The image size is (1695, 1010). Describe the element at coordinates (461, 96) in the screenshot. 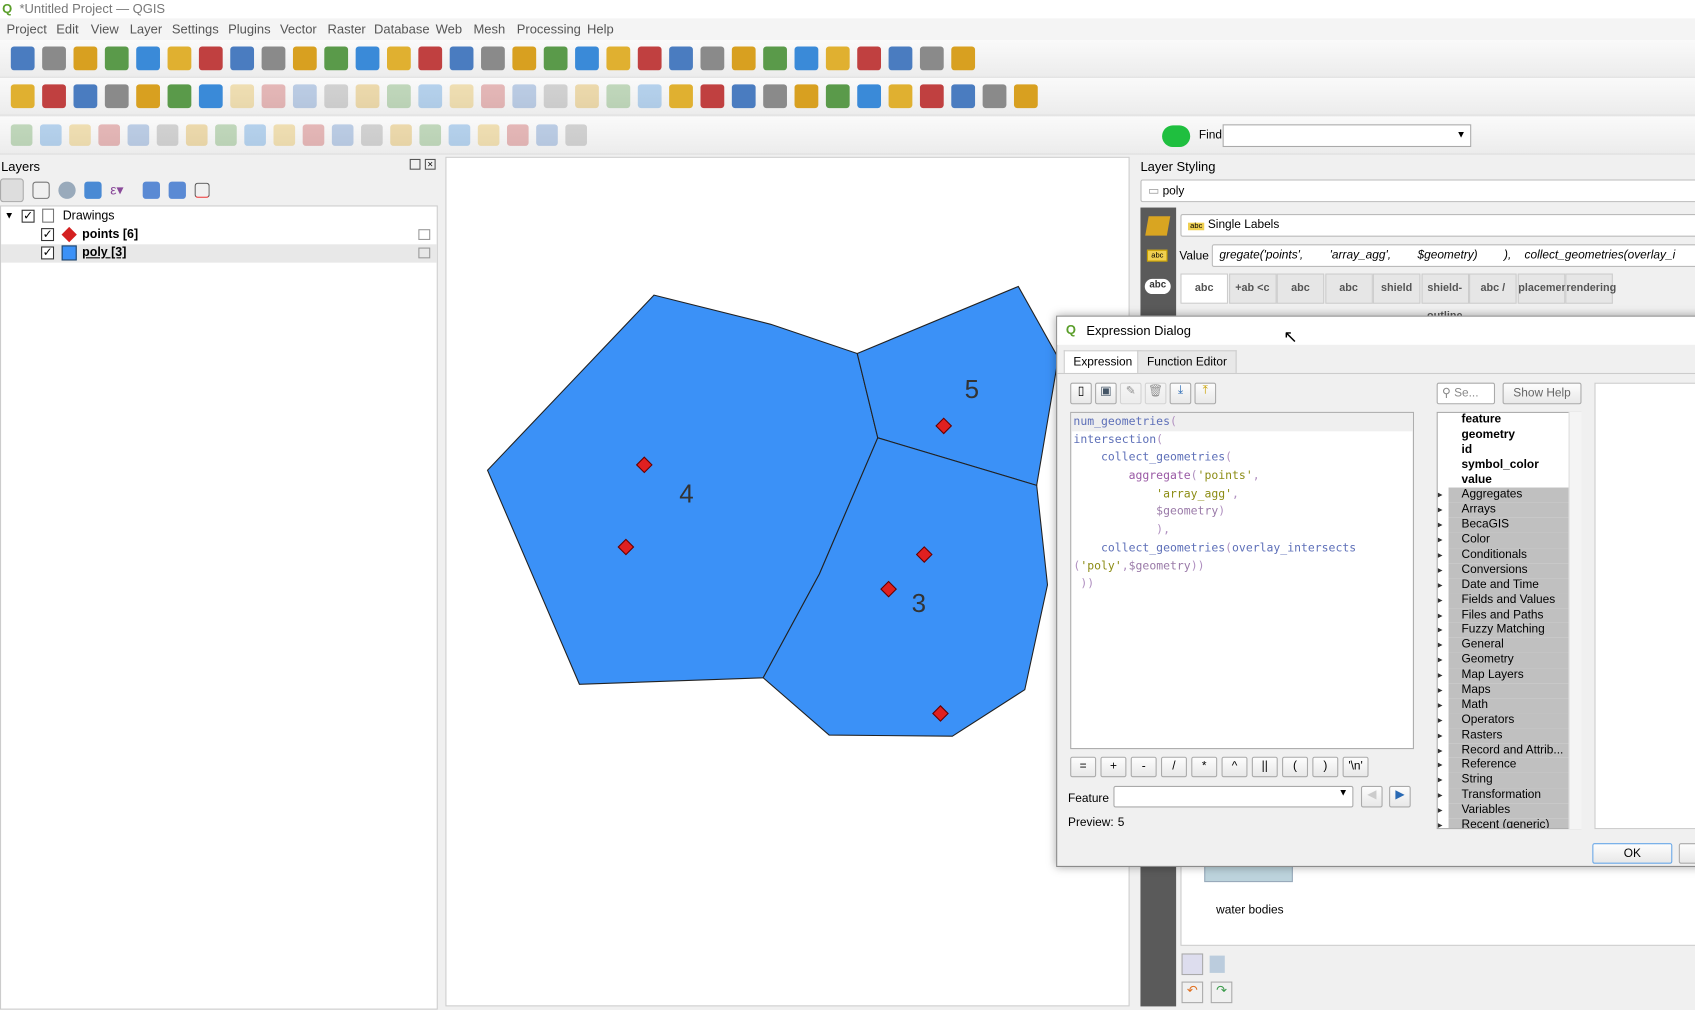

I see `modify-attributes-icon` at that location.